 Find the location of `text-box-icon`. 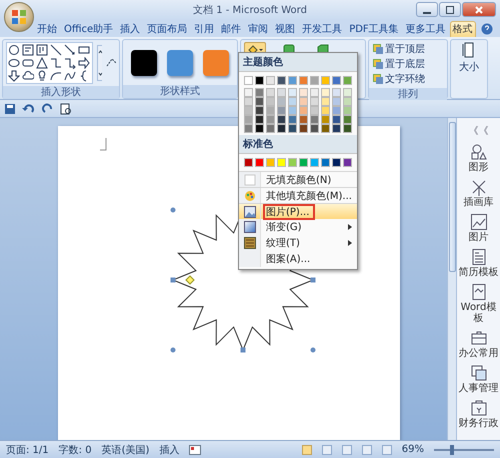

text-box-icon is located at coordinates (28, 50).